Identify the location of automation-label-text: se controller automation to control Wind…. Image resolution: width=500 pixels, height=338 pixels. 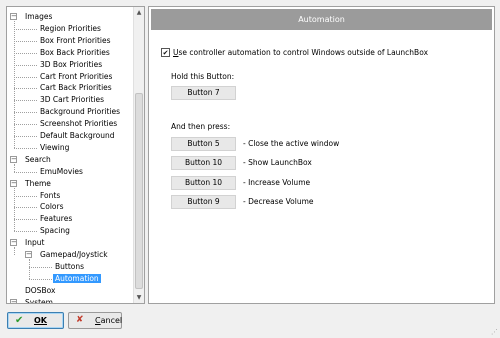
(303, 52).